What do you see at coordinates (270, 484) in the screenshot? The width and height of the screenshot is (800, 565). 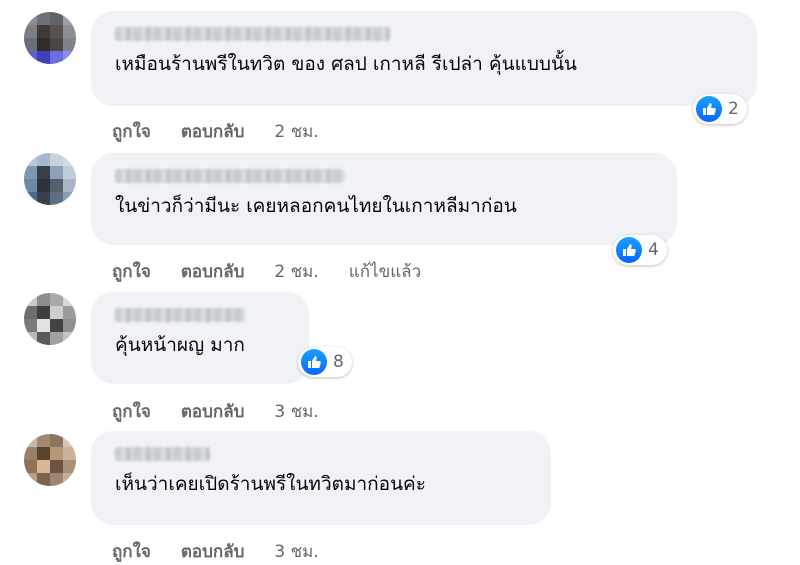 I see `comment-text: เห็นว่าเคยเปิดร้านพรีในทวิตมาก่อนค่ะ` at bounding box center [270, 484].